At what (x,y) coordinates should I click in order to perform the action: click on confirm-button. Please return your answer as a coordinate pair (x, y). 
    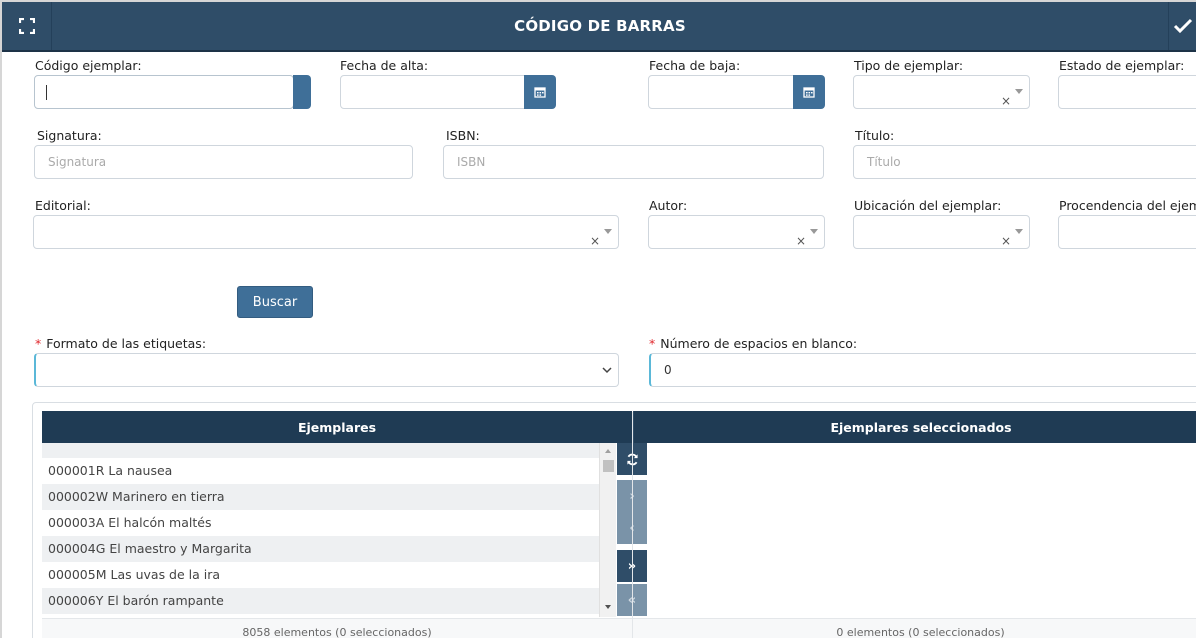
    Looking at the image, I should click on (1182, 26).